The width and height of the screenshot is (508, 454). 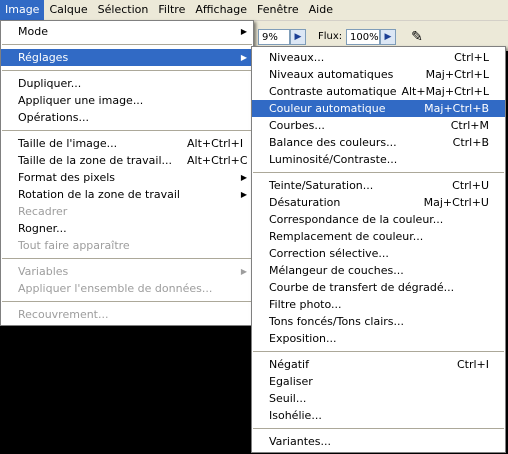 I want to click on menu-item-rotation: Rotation de la zone de travail ▶, so click(x=127, y=194).